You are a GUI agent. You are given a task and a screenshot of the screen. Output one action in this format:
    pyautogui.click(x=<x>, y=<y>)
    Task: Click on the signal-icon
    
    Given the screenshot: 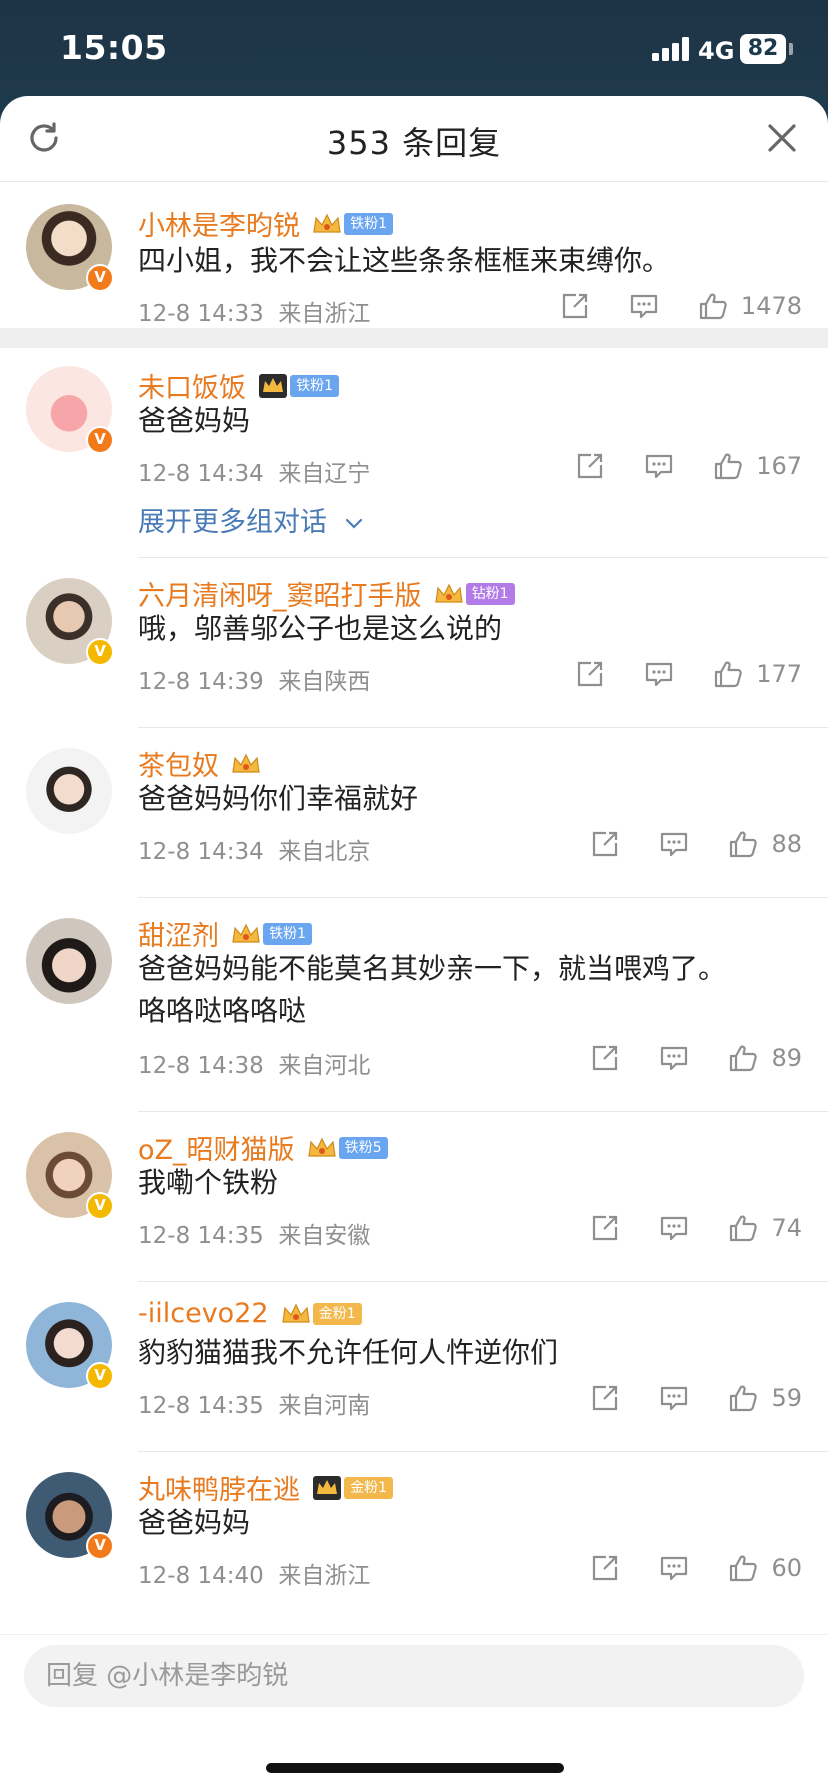 What is the action you would take?
    pyautogui.click(x=672, y=49)
    